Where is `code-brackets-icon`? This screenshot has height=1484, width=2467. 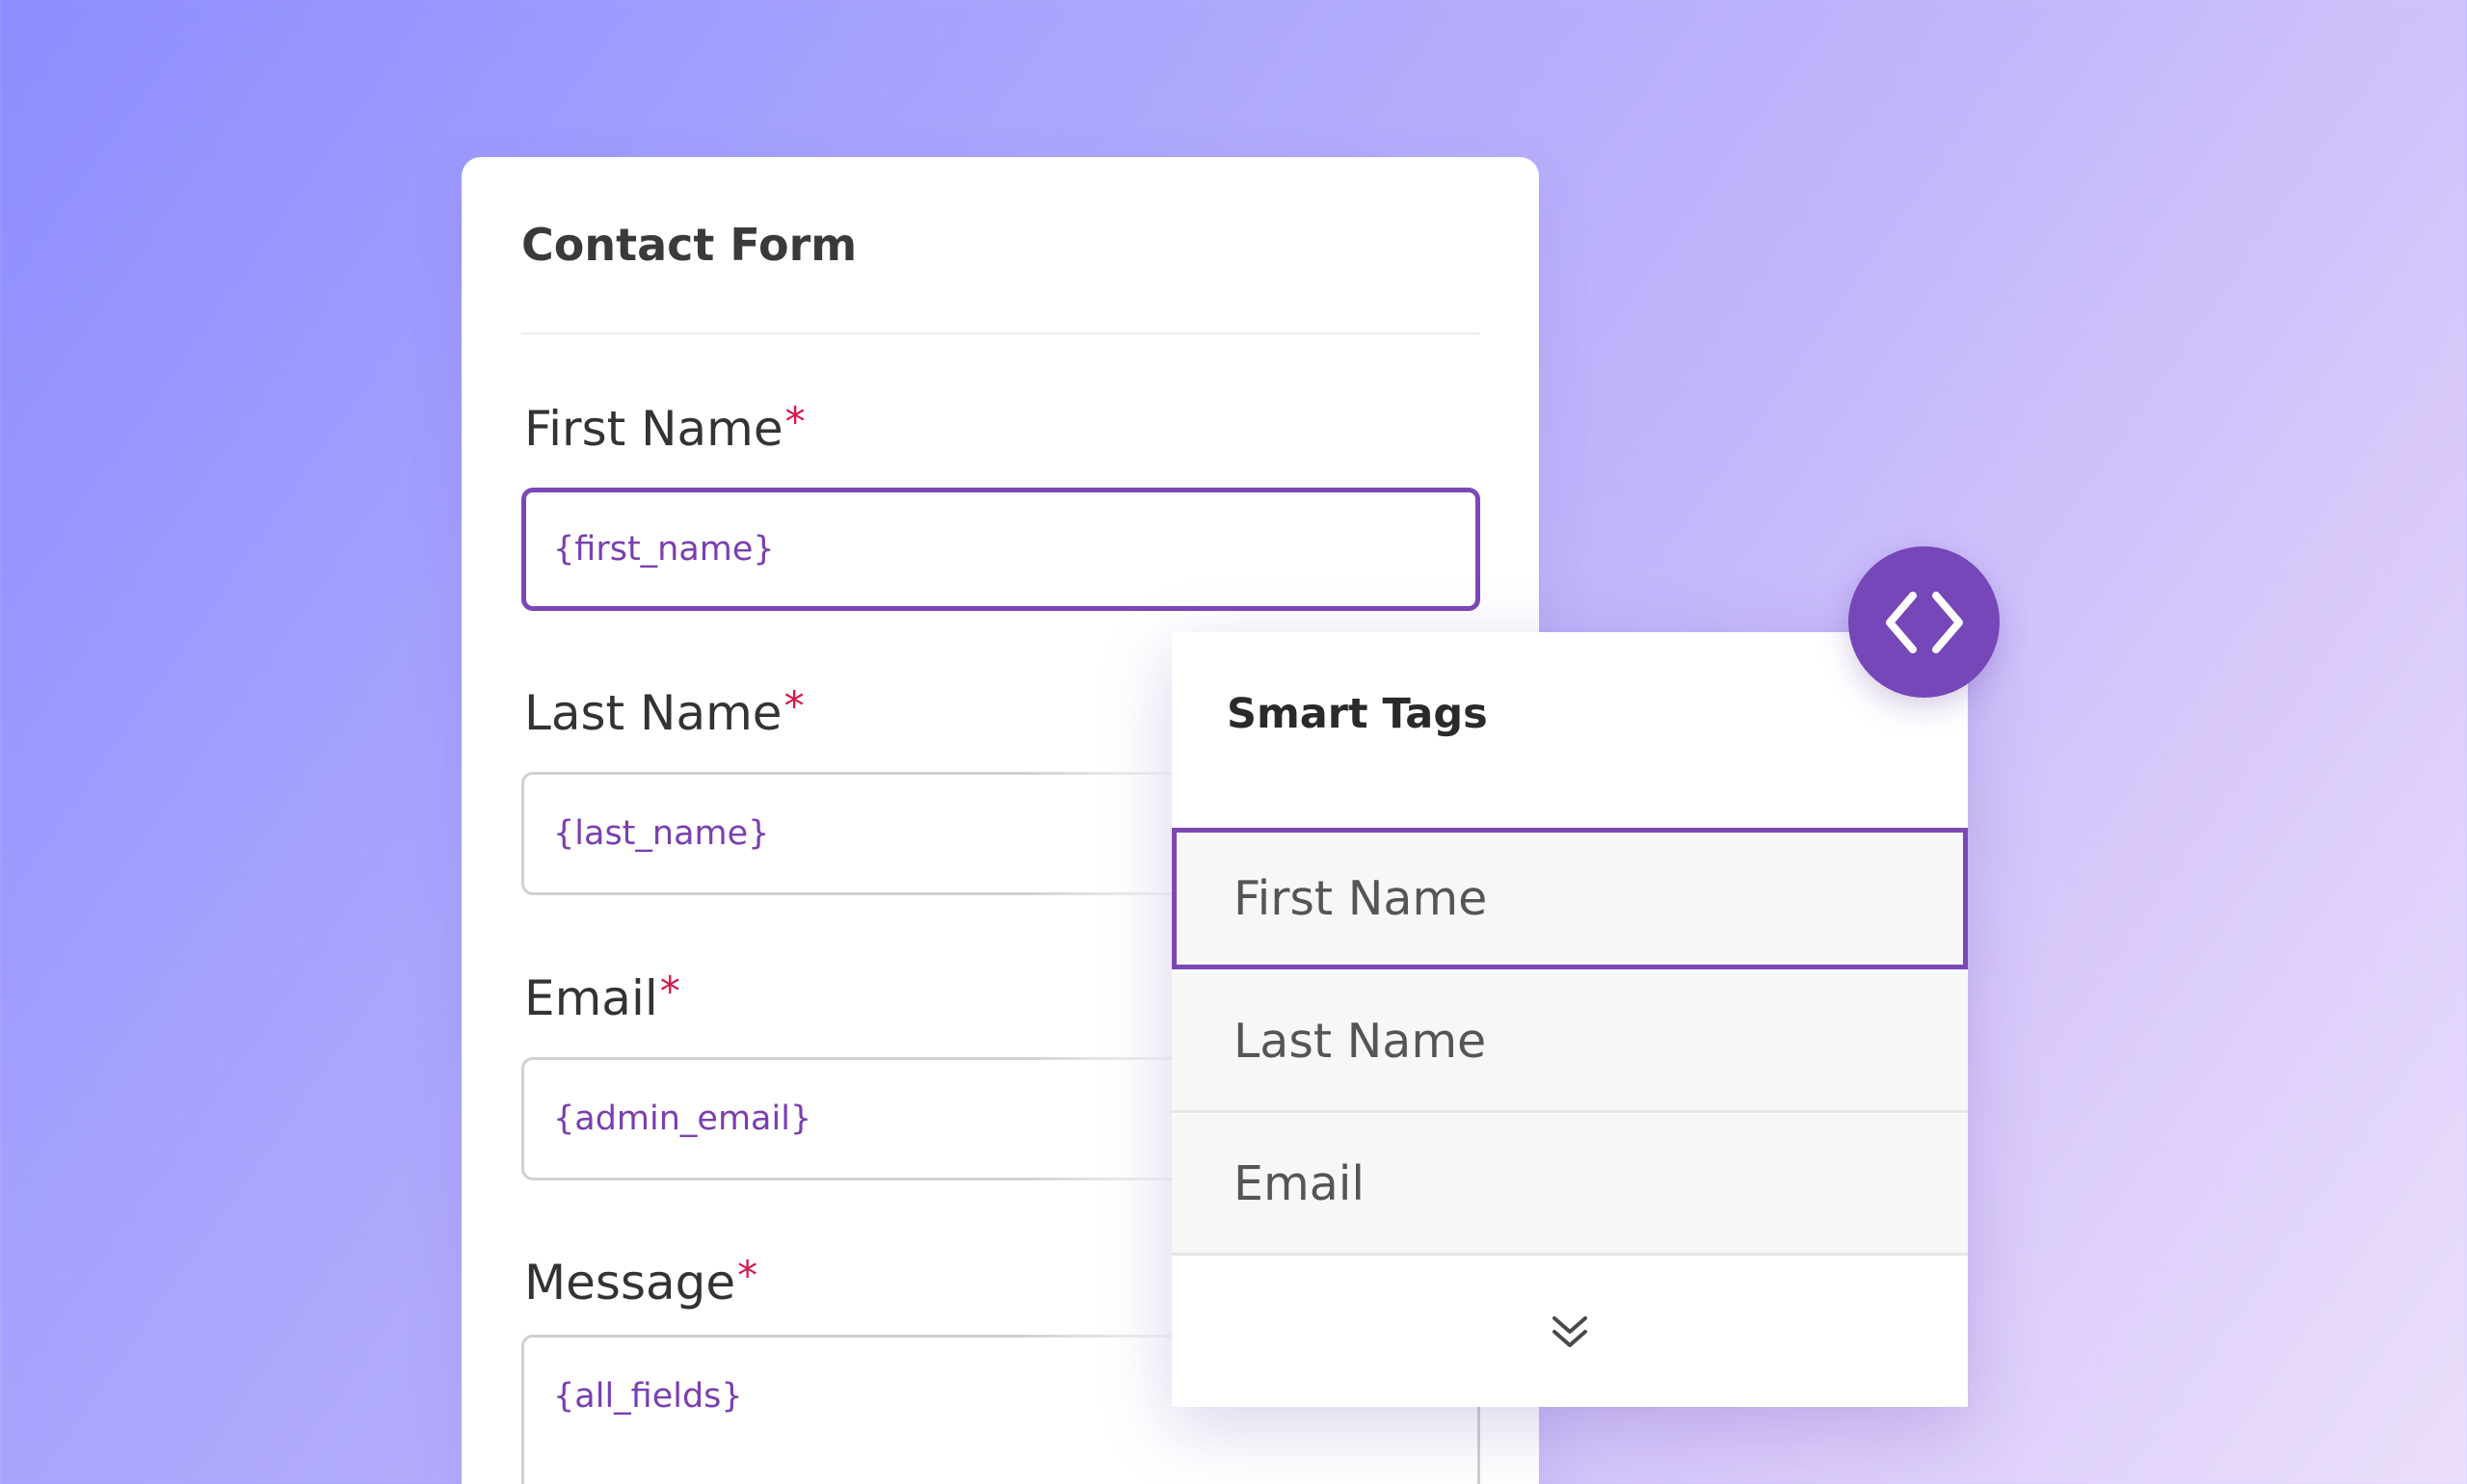 code-brackets-icon is located at coordinates (1924, 622).